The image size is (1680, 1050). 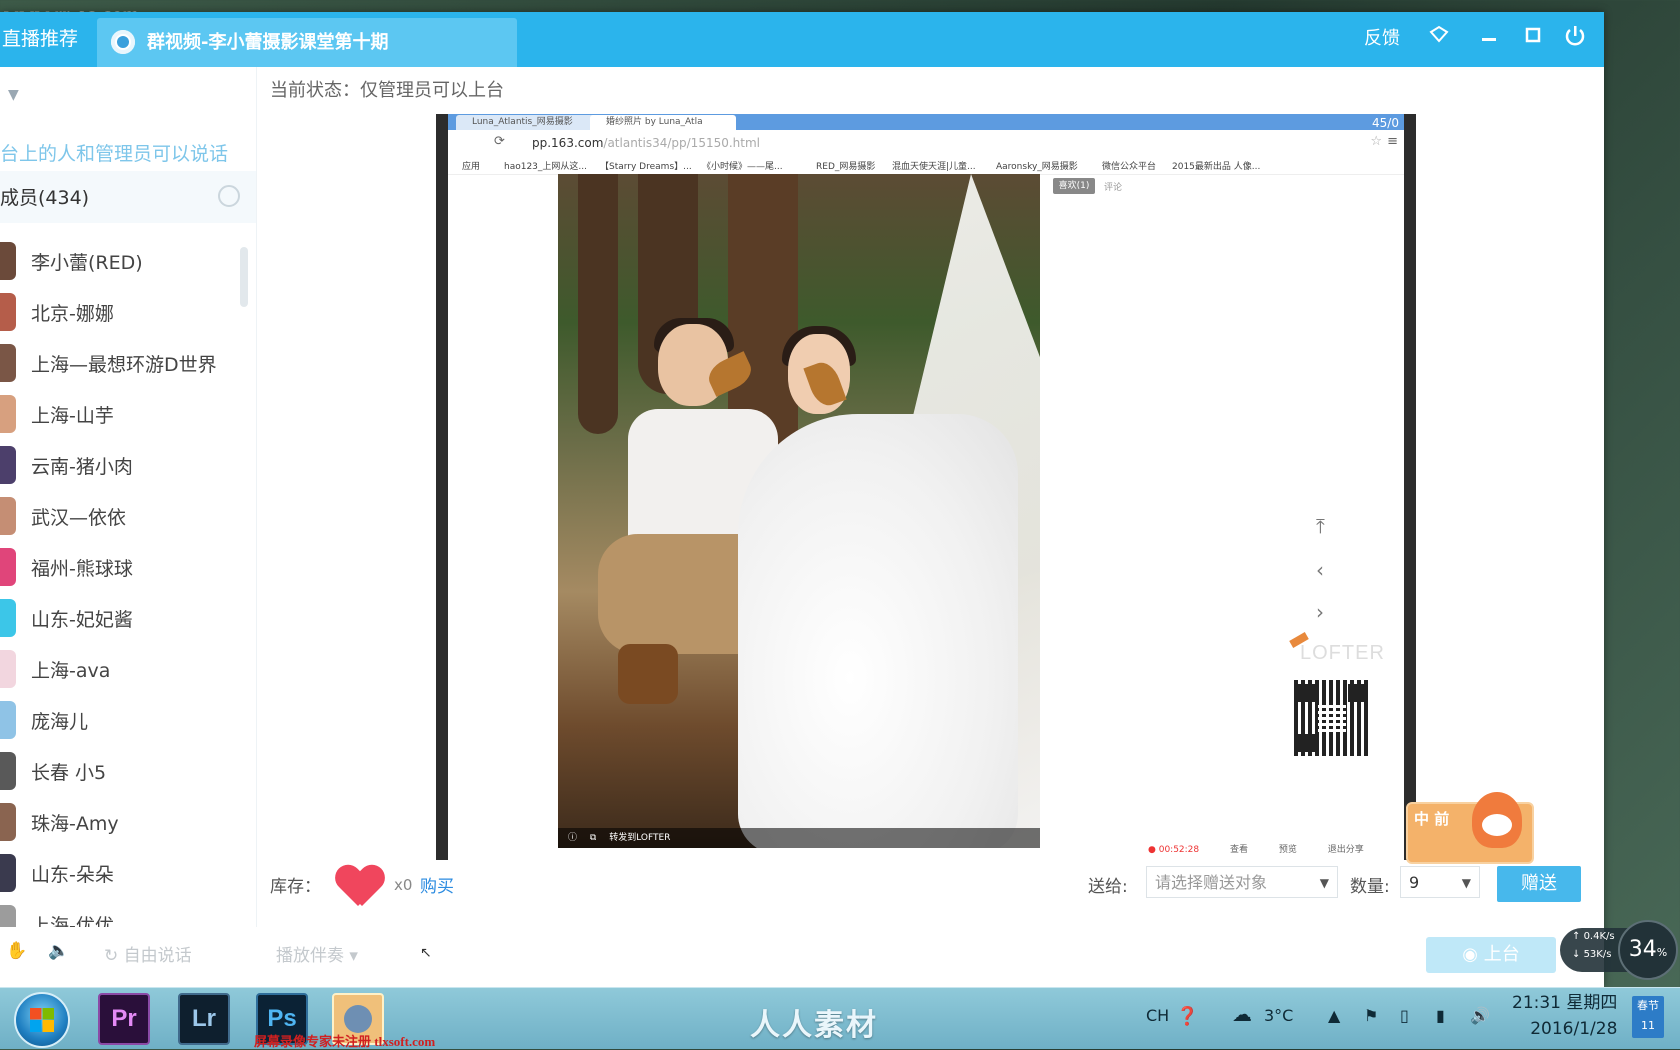 What do you see at coordinates (229, 196) in the screenshot?
I see `search-icon` at bounding box center [229, 196].